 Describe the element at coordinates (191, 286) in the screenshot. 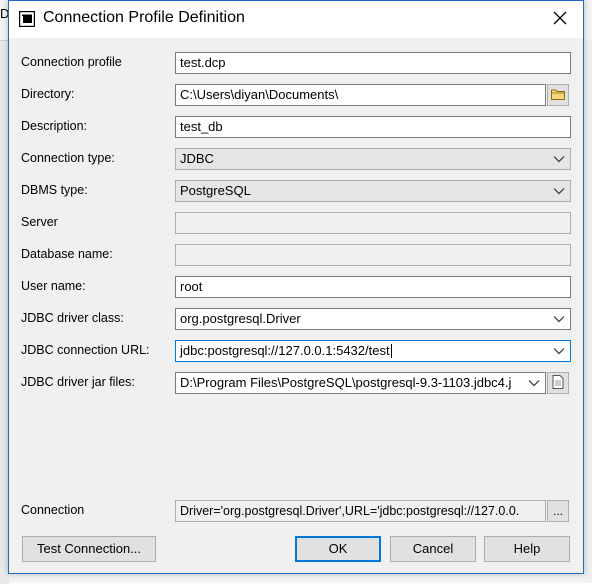

I see `user-name-value: root` at that location.